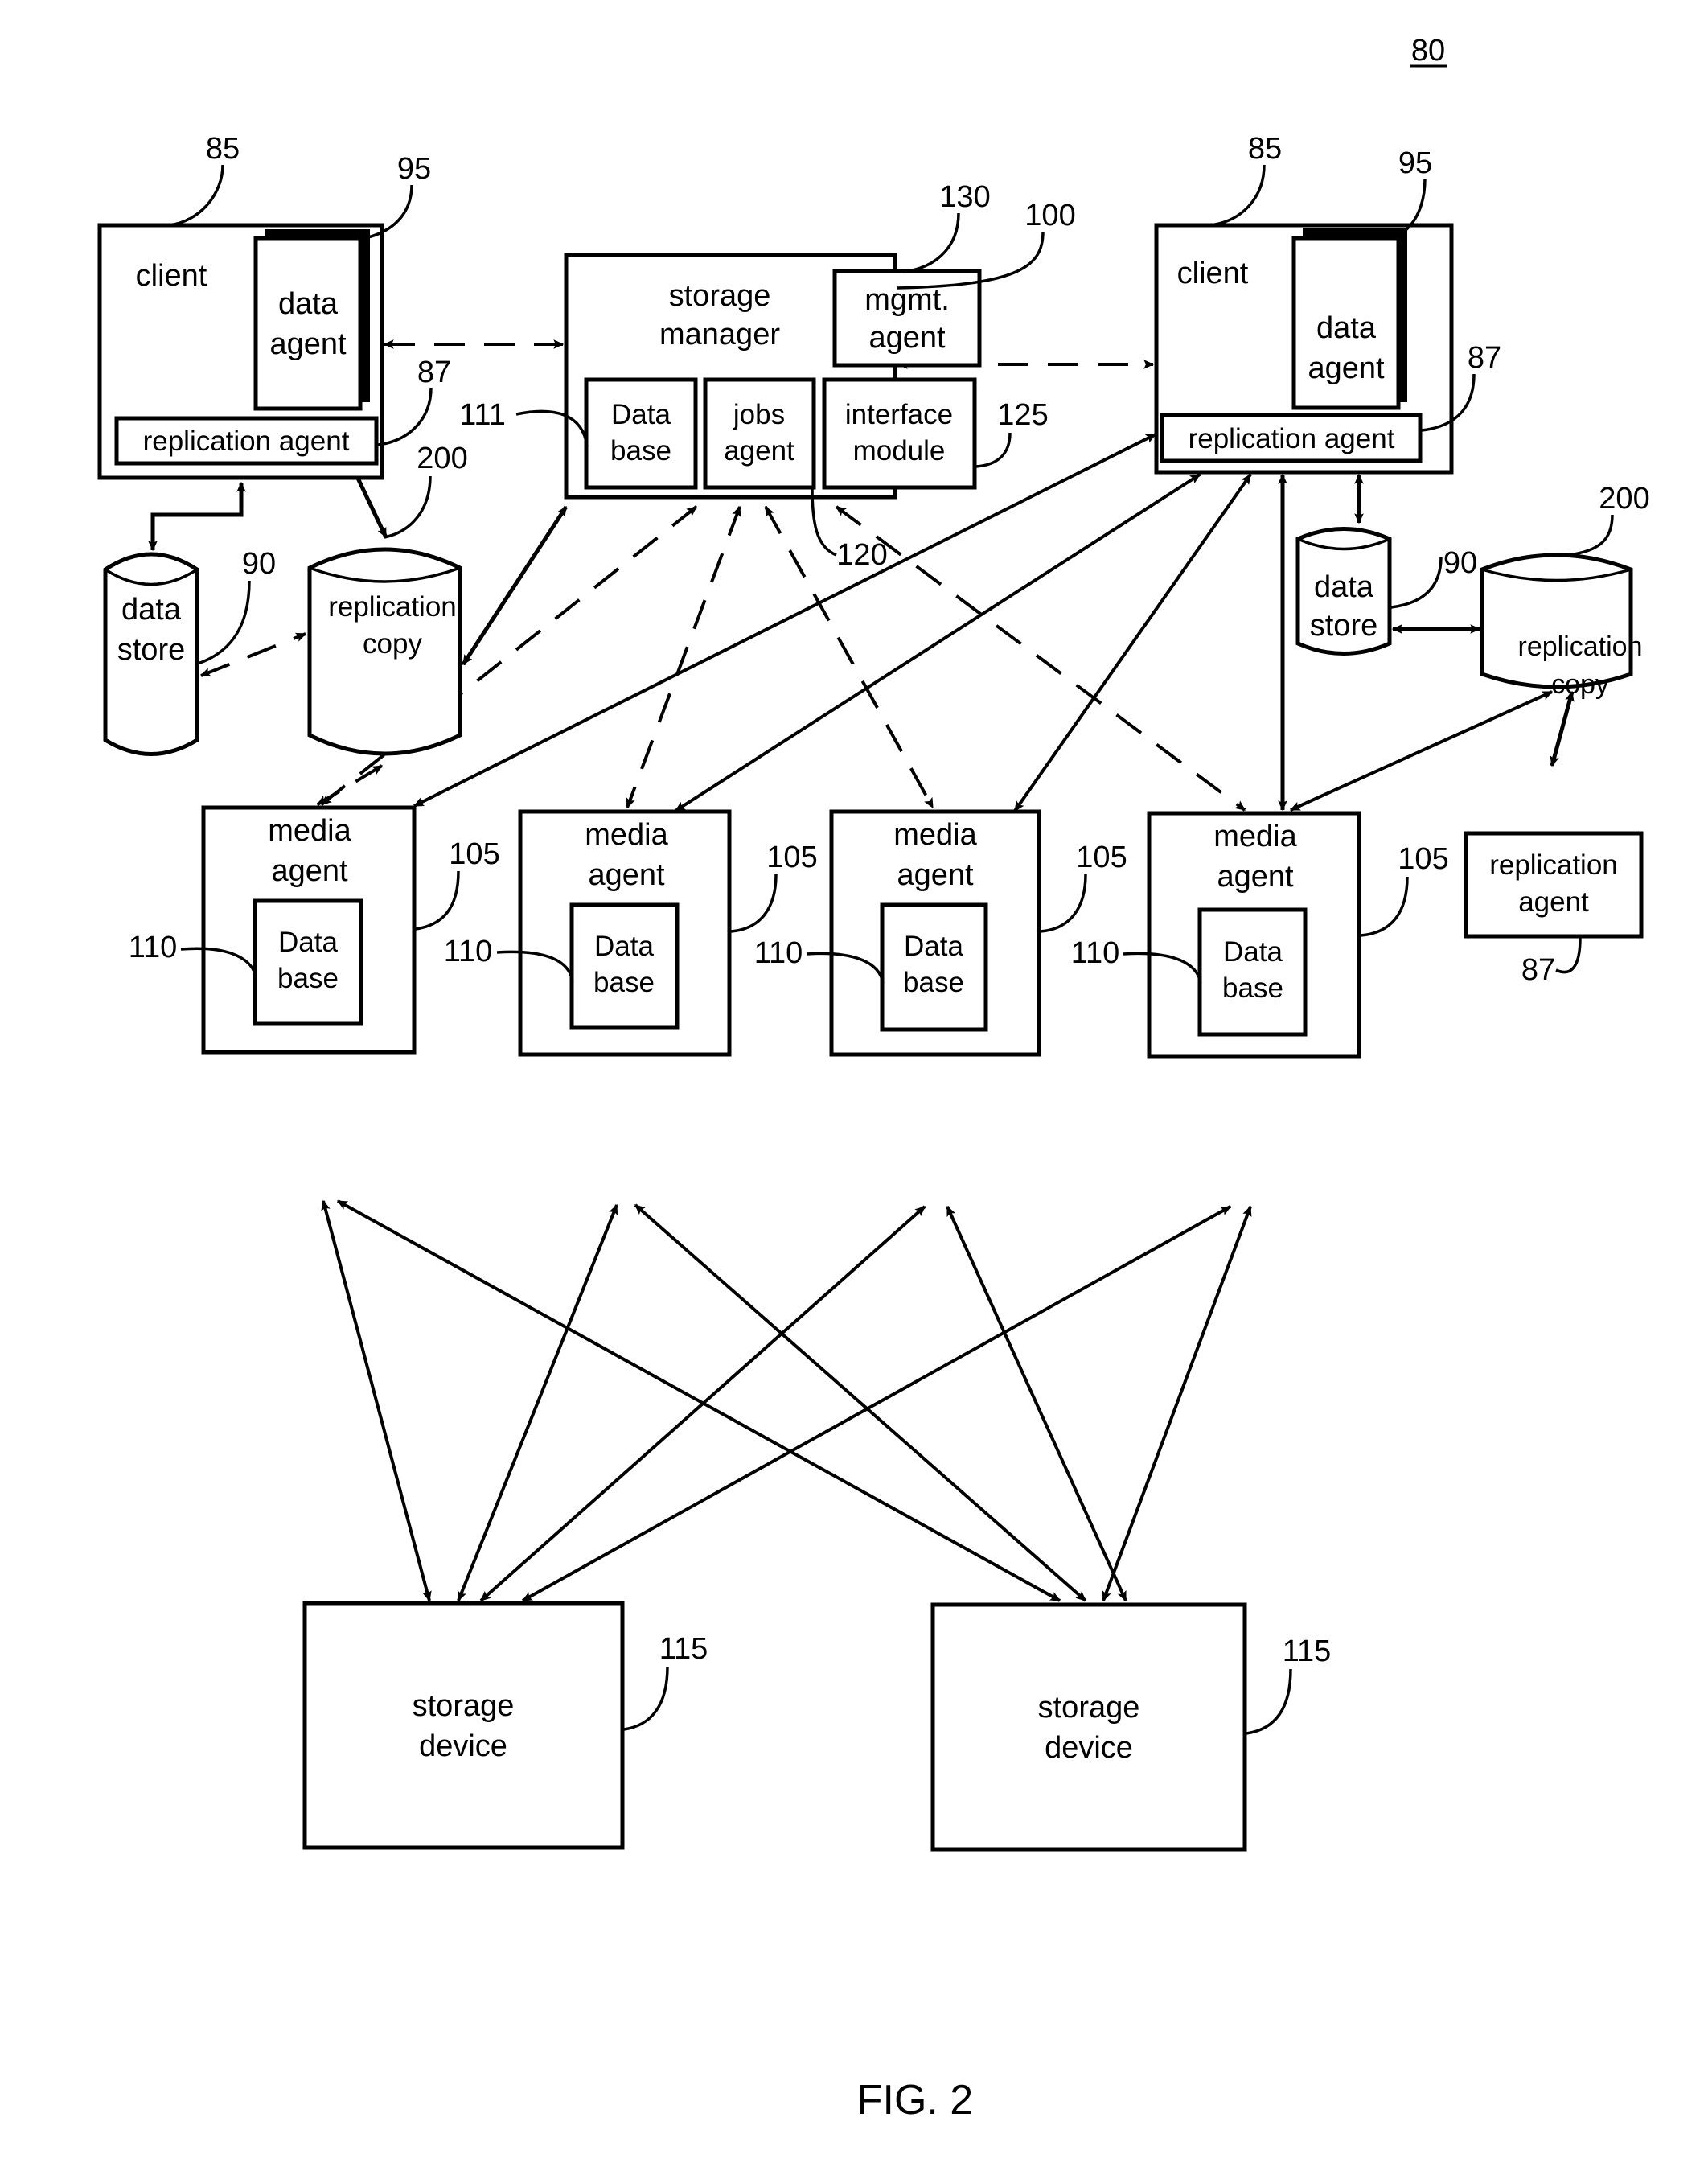 The height and width of the screenshot is (2175, 1708). I want to click on client-right-label: client, so click(1213, 273).